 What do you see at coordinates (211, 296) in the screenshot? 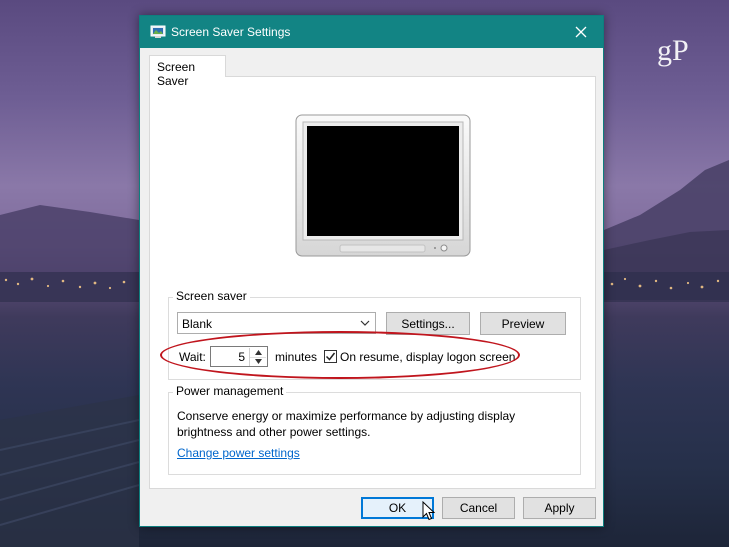
I see `screen-saver-group-label: Screen saver` at bounding box center [211, 296].